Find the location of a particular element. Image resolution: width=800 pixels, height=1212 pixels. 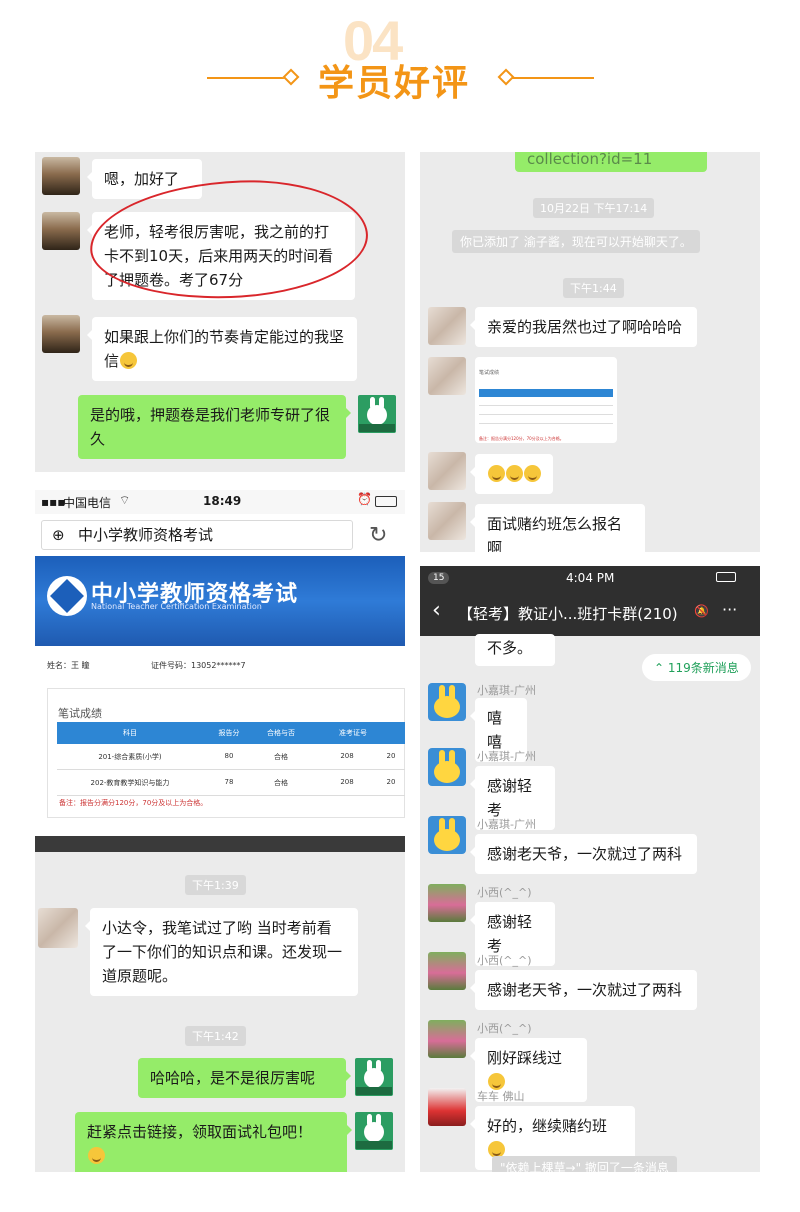

col-header: 合格与否 is located at coordinates (281, 733).